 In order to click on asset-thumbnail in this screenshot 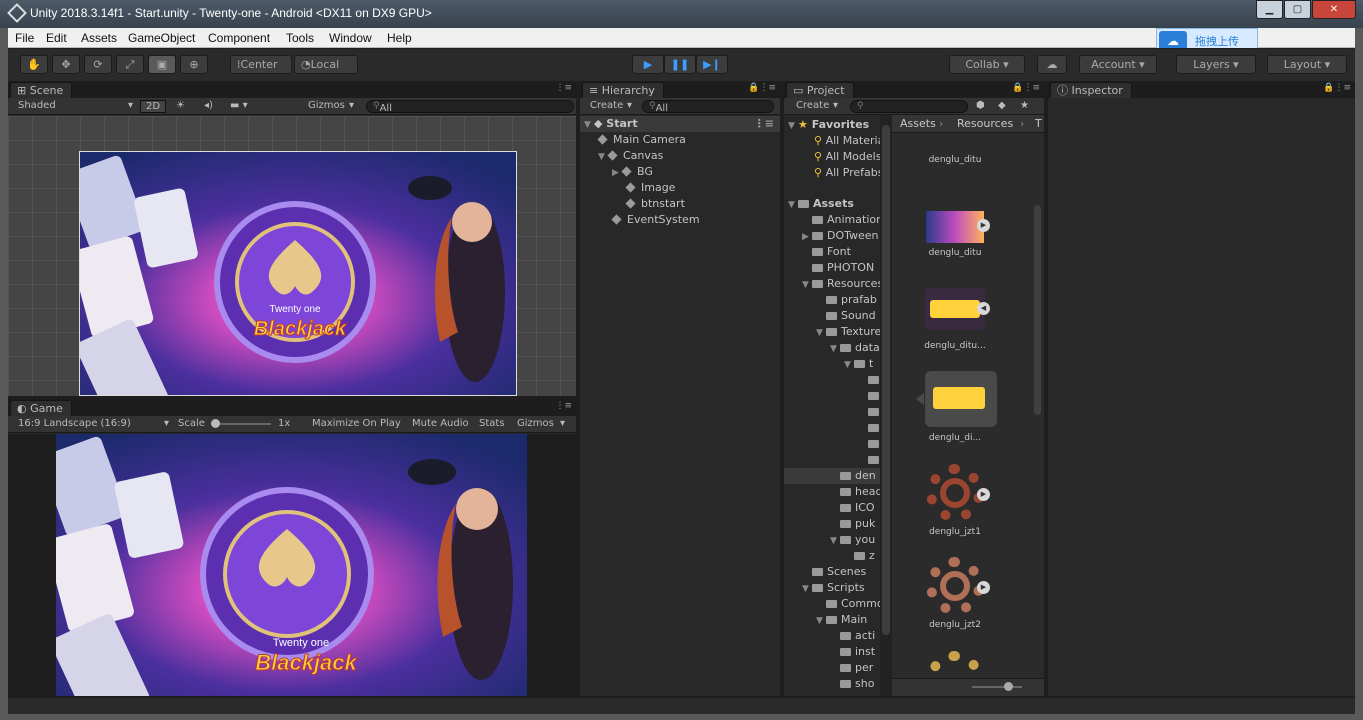, I will do `click(955, 664)`.